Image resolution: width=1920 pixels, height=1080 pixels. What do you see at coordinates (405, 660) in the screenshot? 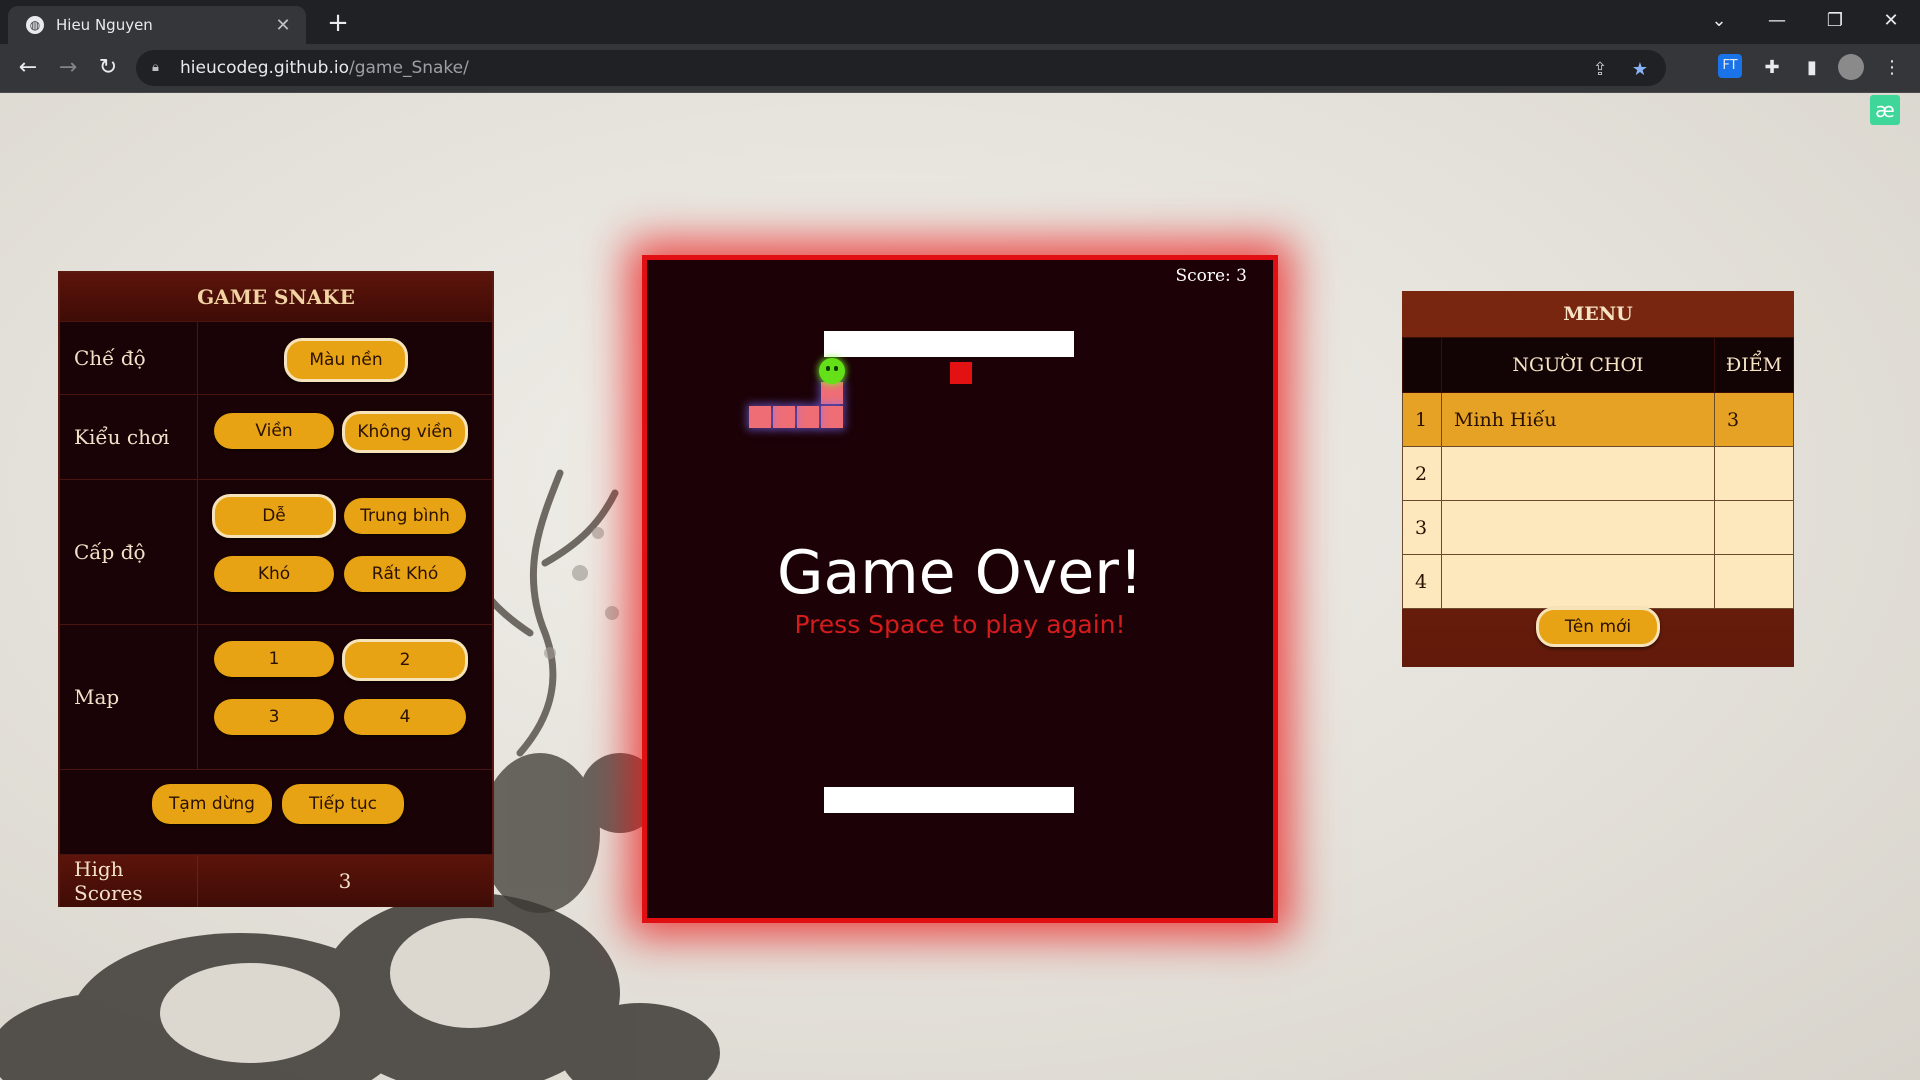
I see `map-2-button: 2` at bounding box center [405, 660].